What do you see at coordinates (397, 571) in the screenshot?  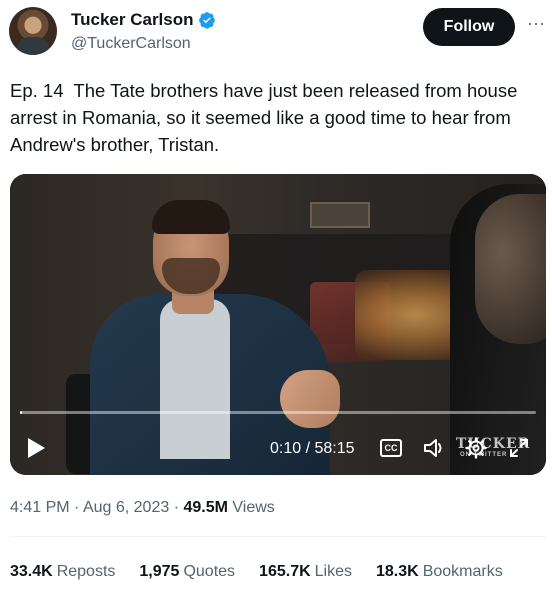 I see `stat-count: 18.3K` at bounding box center [397, 571].